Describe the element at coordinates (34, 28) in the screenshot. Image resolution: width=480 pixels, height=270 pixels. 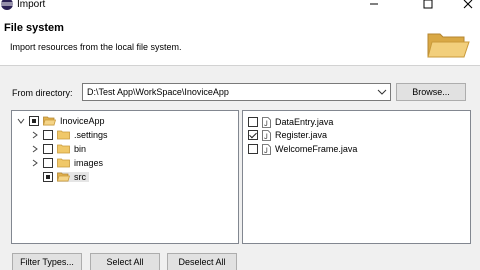
I see `page-title: File system` at that location.